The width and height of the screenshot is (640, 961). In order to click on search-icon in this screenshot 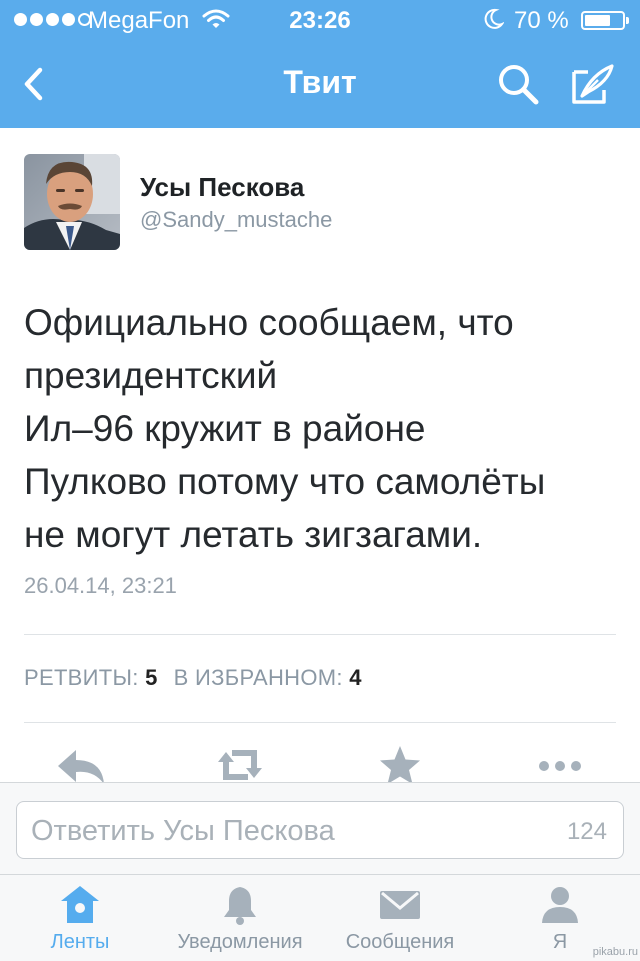, I will do `click(518, 84)`.